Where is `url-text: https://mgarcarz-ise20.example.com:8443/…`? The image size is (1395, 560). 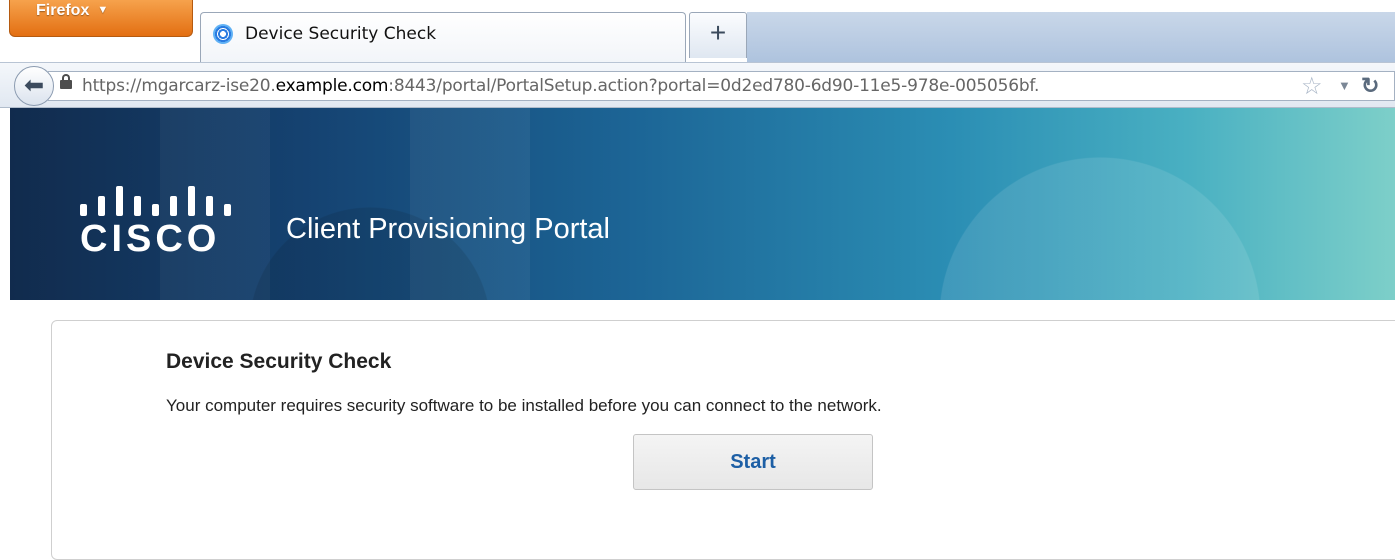 url-text: https://mgarcarz-ise20.example.com:8443/… is located at coordinates (560, 86).